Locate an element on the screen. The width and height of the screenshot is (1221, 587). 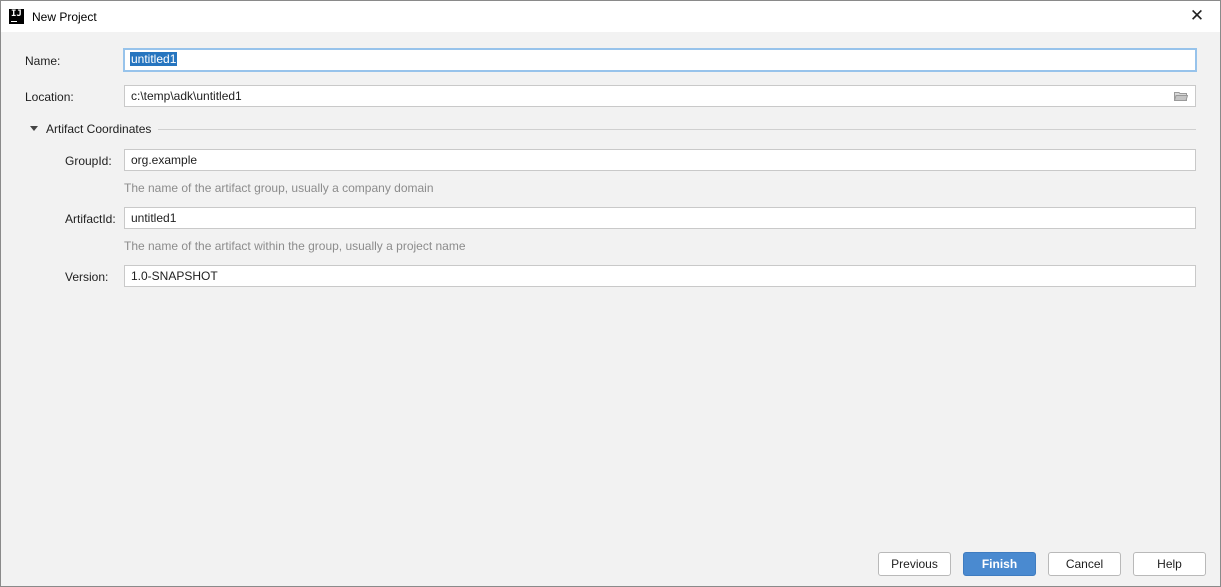
location-label: Location: is located at coordinates (49, 97).